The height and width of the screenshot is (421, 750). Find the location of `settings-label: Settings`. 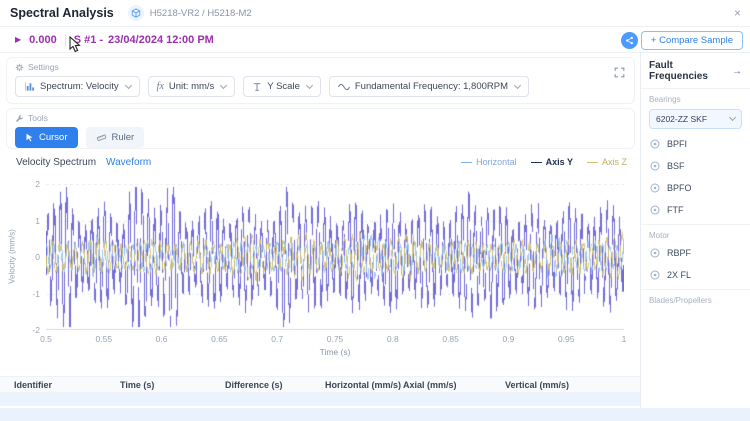

settings-label: Settings is located at coordinates (43, 67).